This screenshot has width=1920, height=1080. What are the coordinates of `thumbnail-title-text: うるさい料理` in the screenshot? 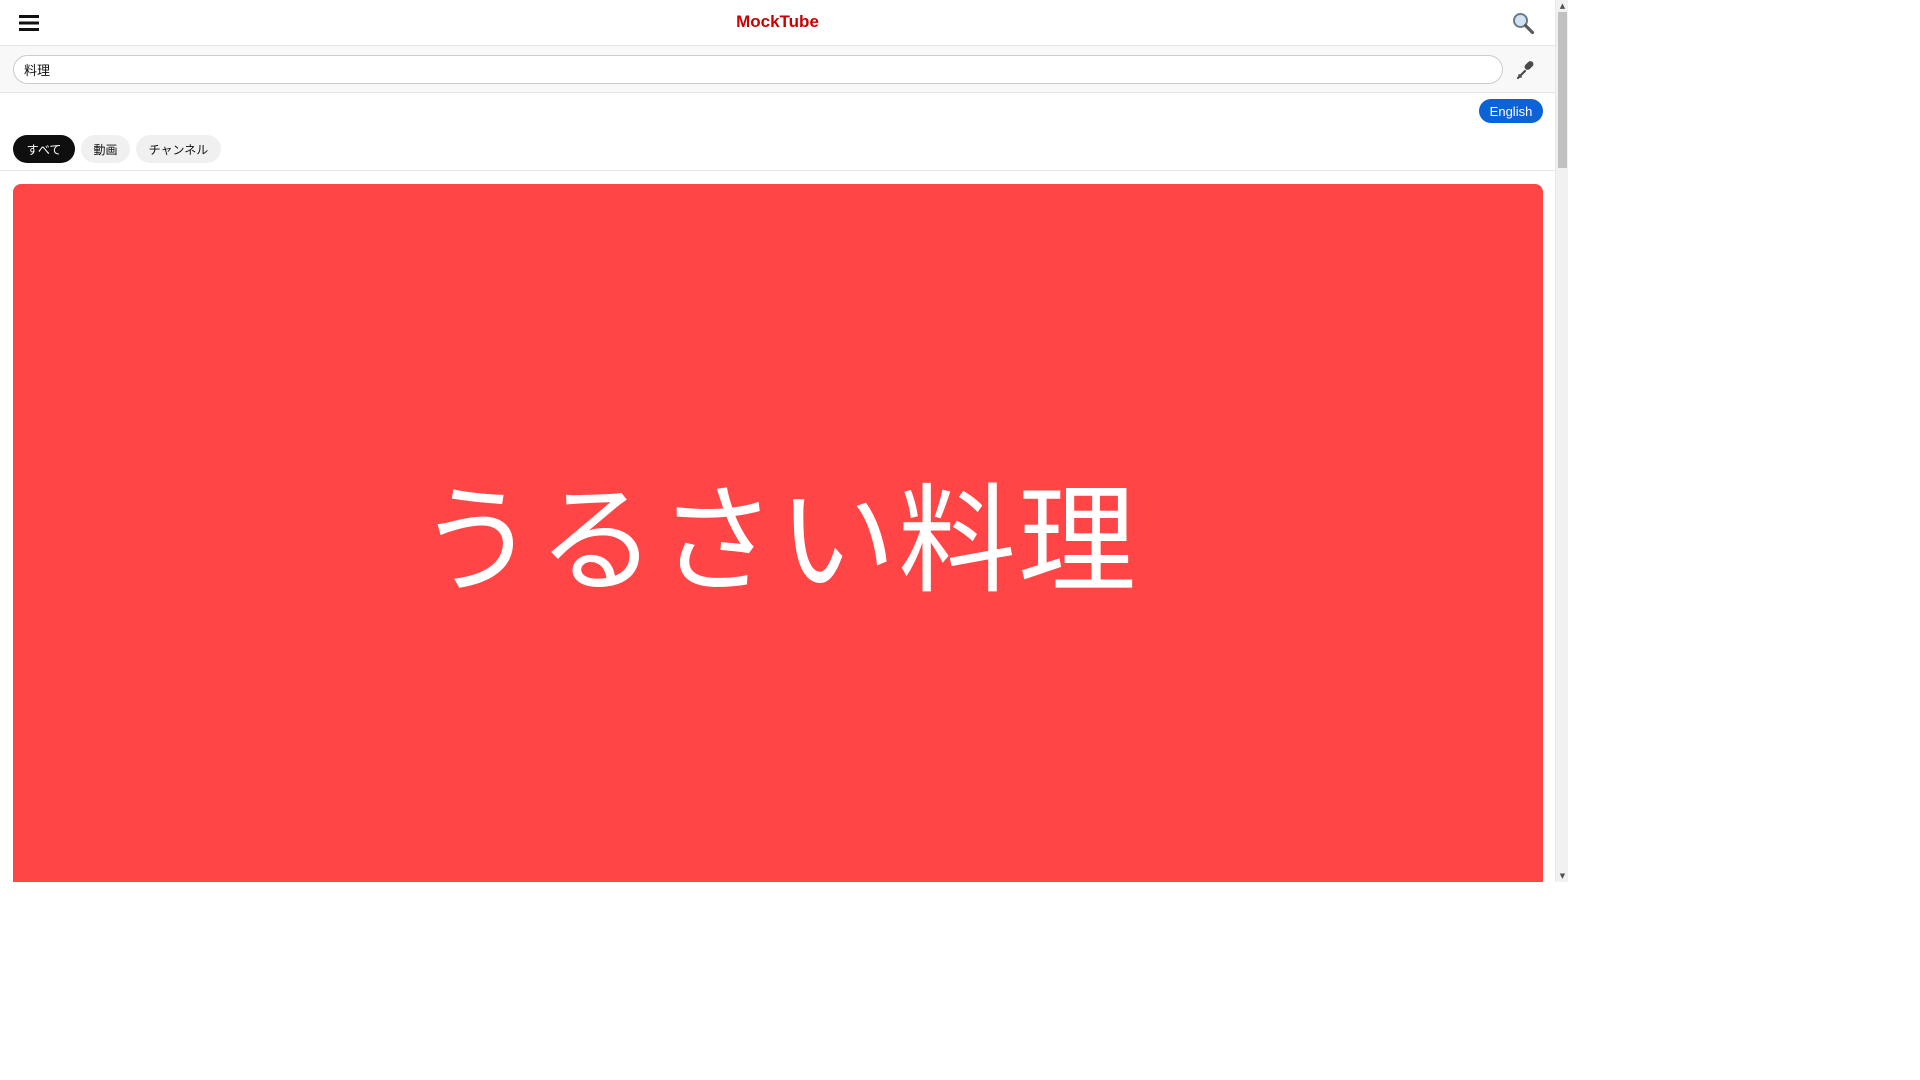 It's located at (777, 541).